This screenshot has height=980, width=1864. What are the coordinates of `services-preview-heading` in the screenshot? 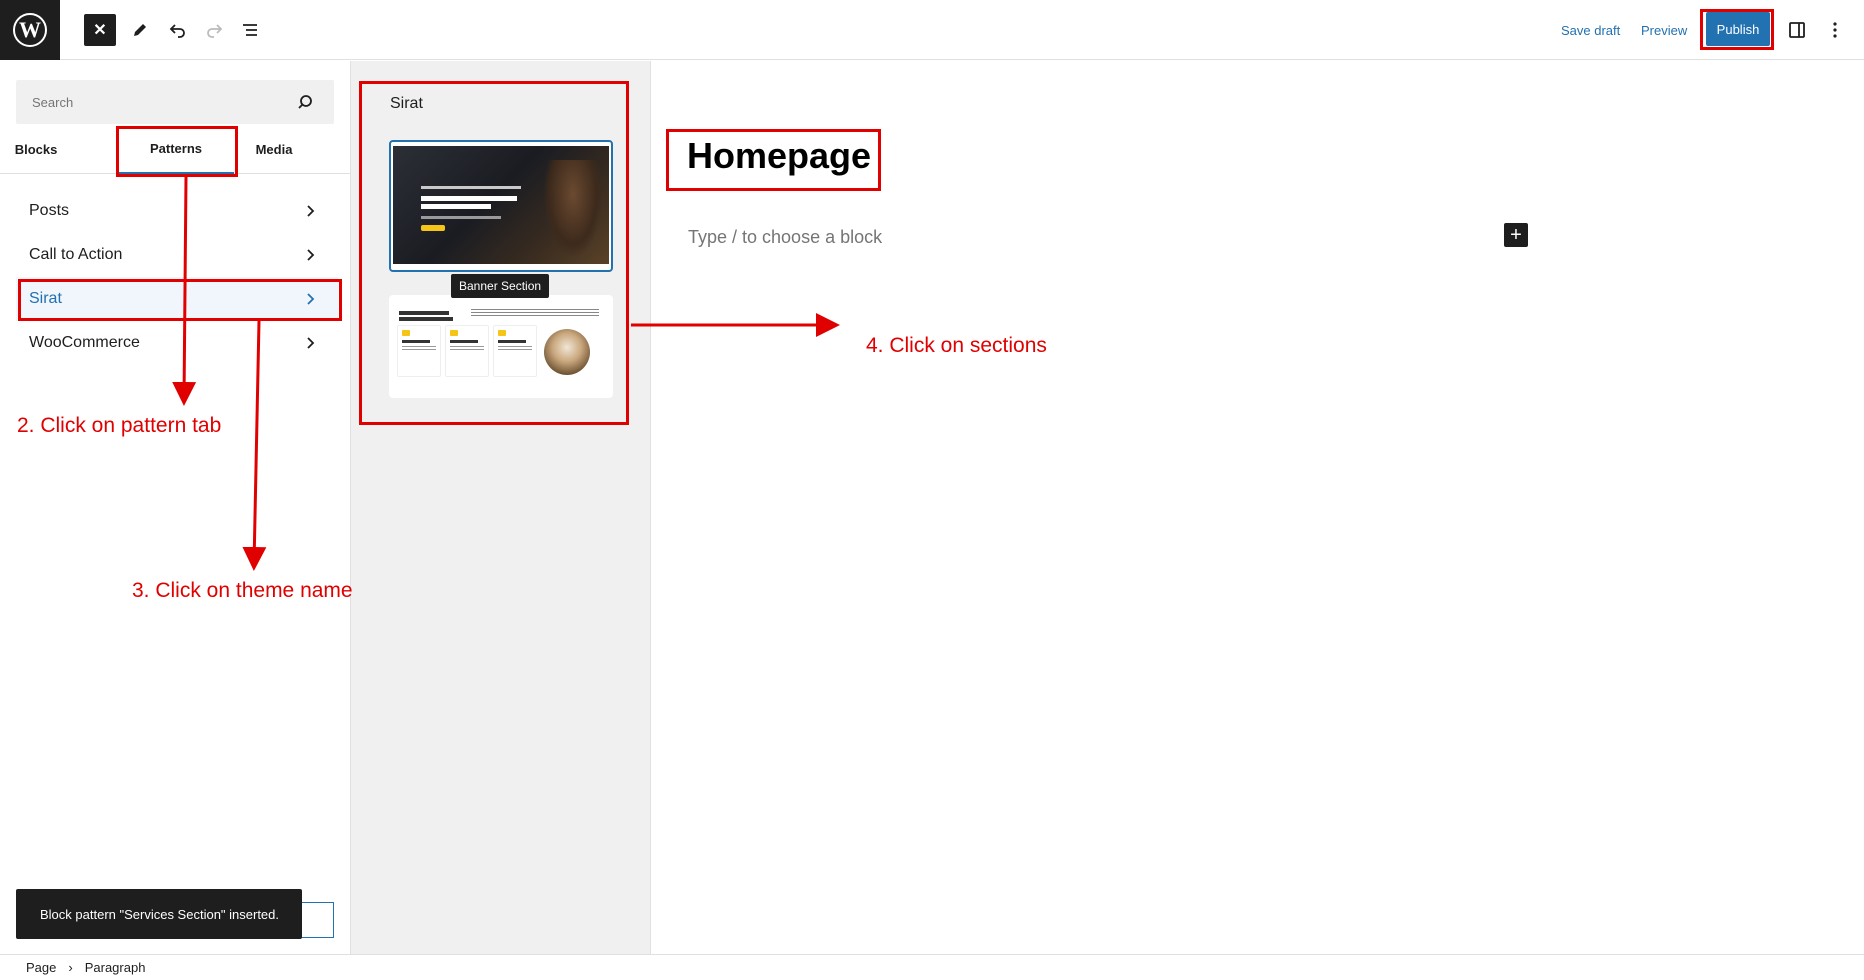 It's located at (424, 313).